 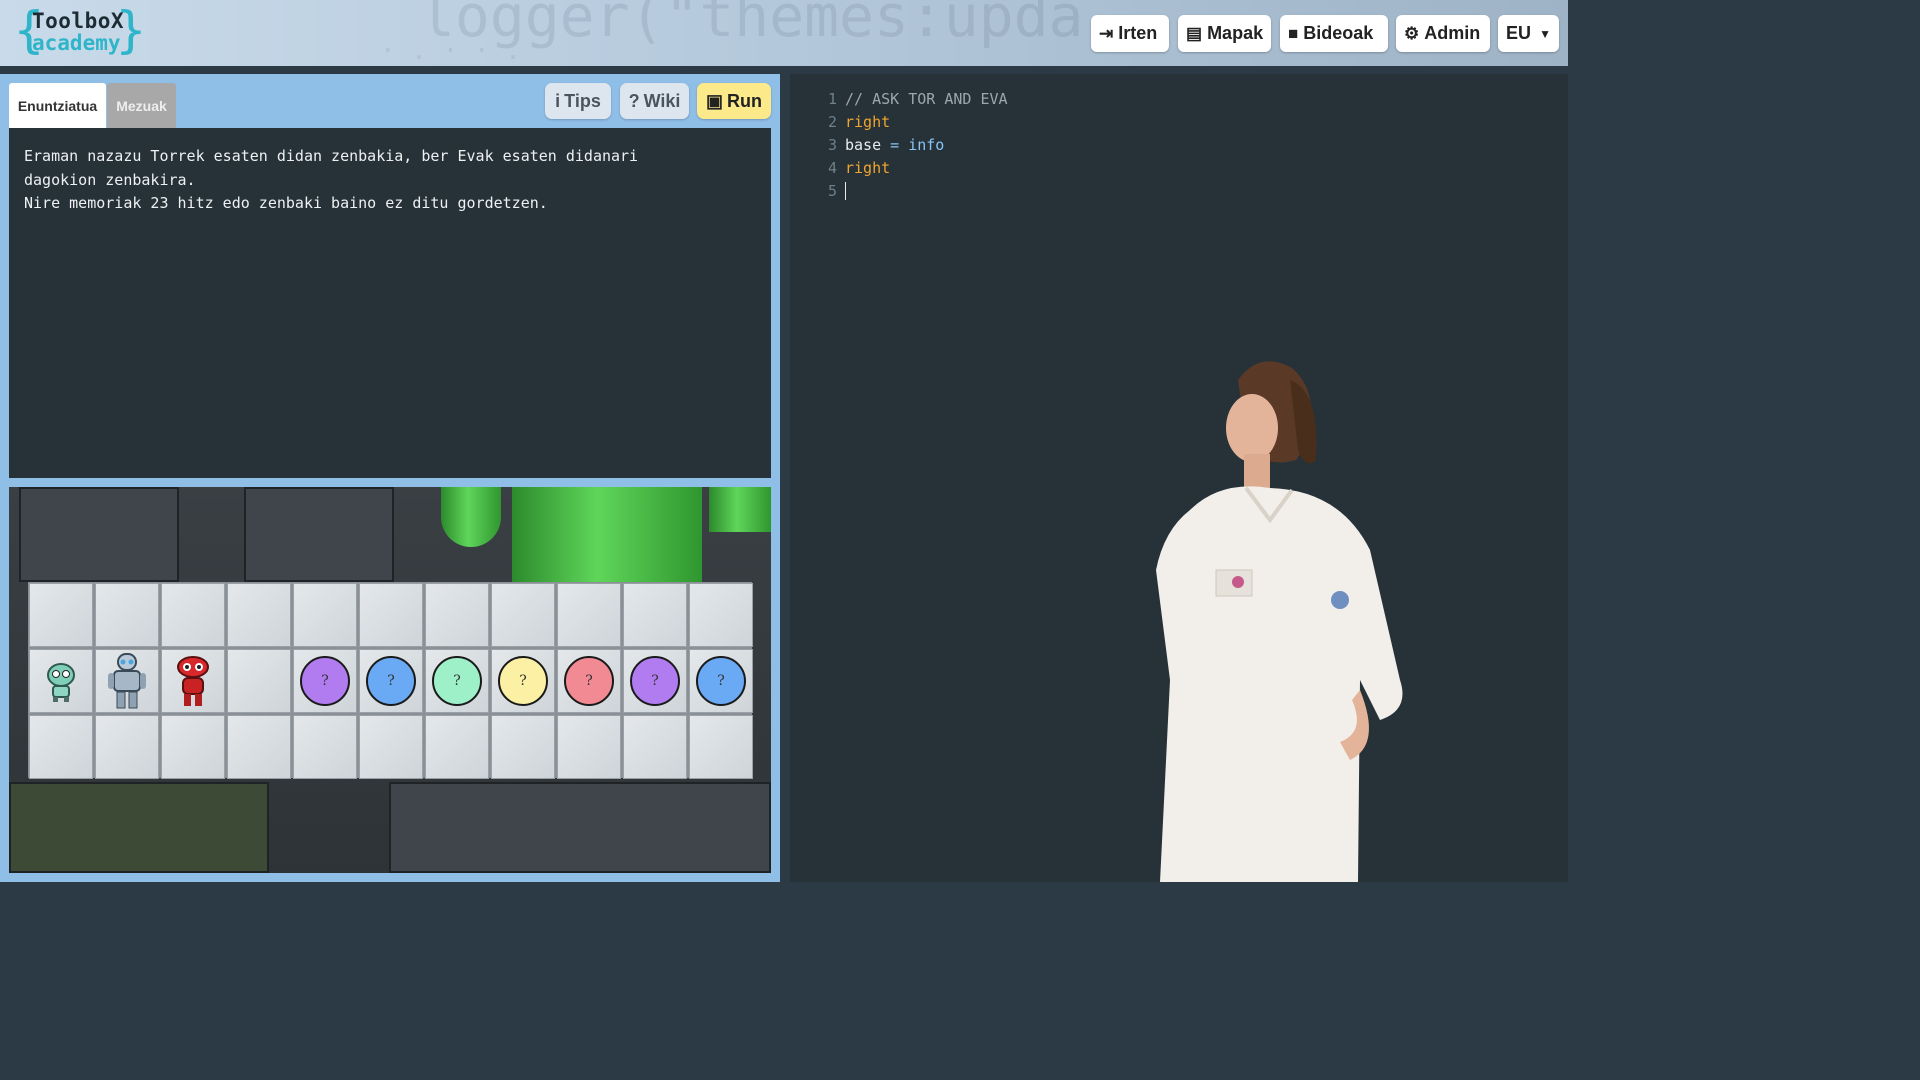 What do you see at coordinates (1452, 33) in the screenshot?
I see `admin-label: Admin` at bounding box center [1452, 33].